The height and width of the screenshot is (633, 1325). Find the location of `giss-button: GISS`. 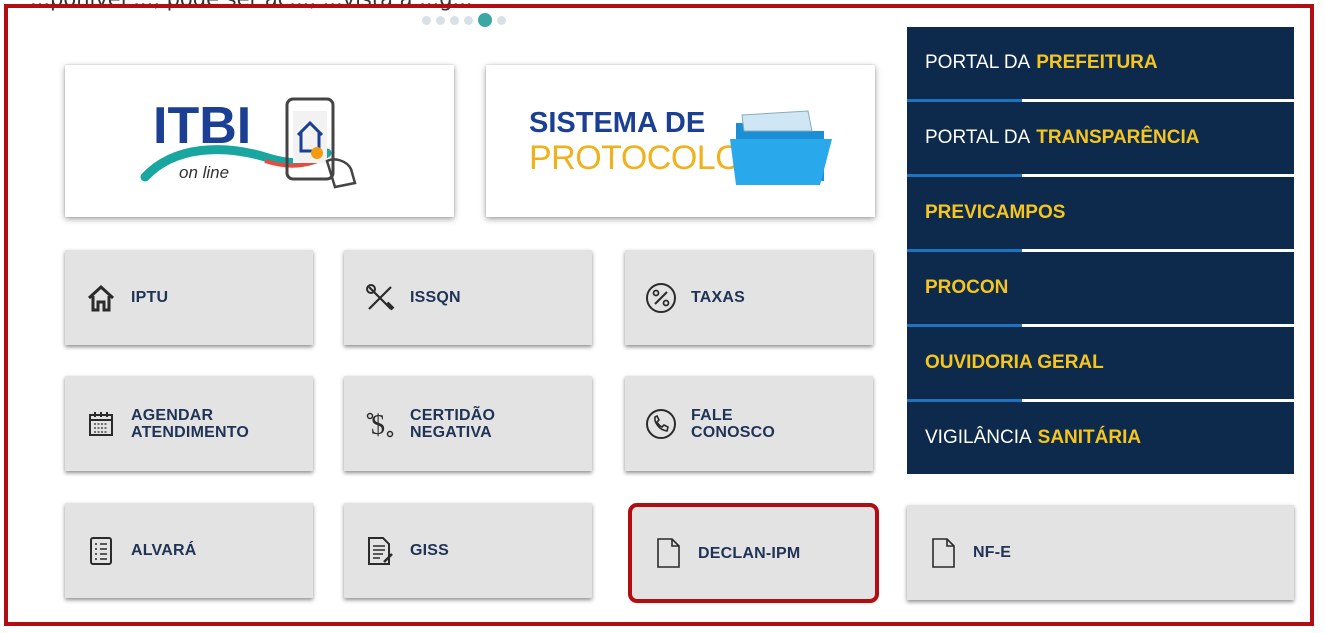

giss-button: GISS is located at coordinates (468, 550).